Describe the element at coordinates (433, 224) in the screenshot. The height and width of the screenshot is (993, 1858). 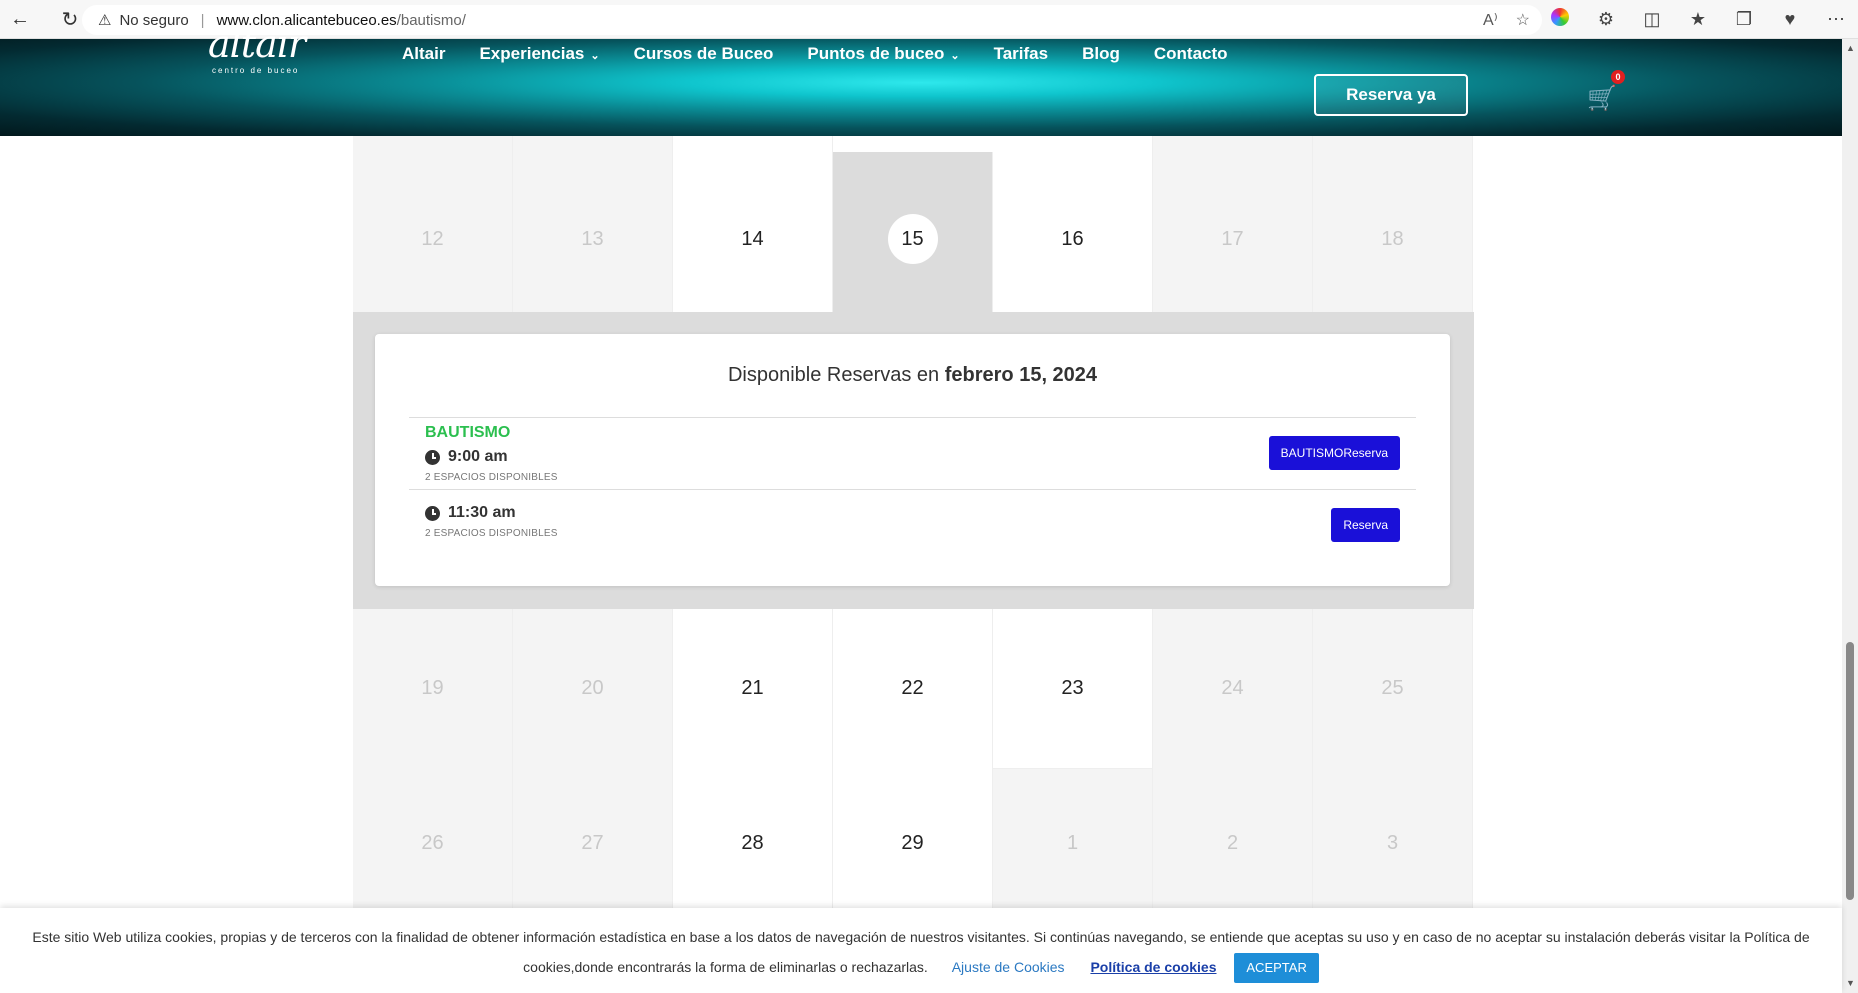
I see `calendar-day: 12` at that location.